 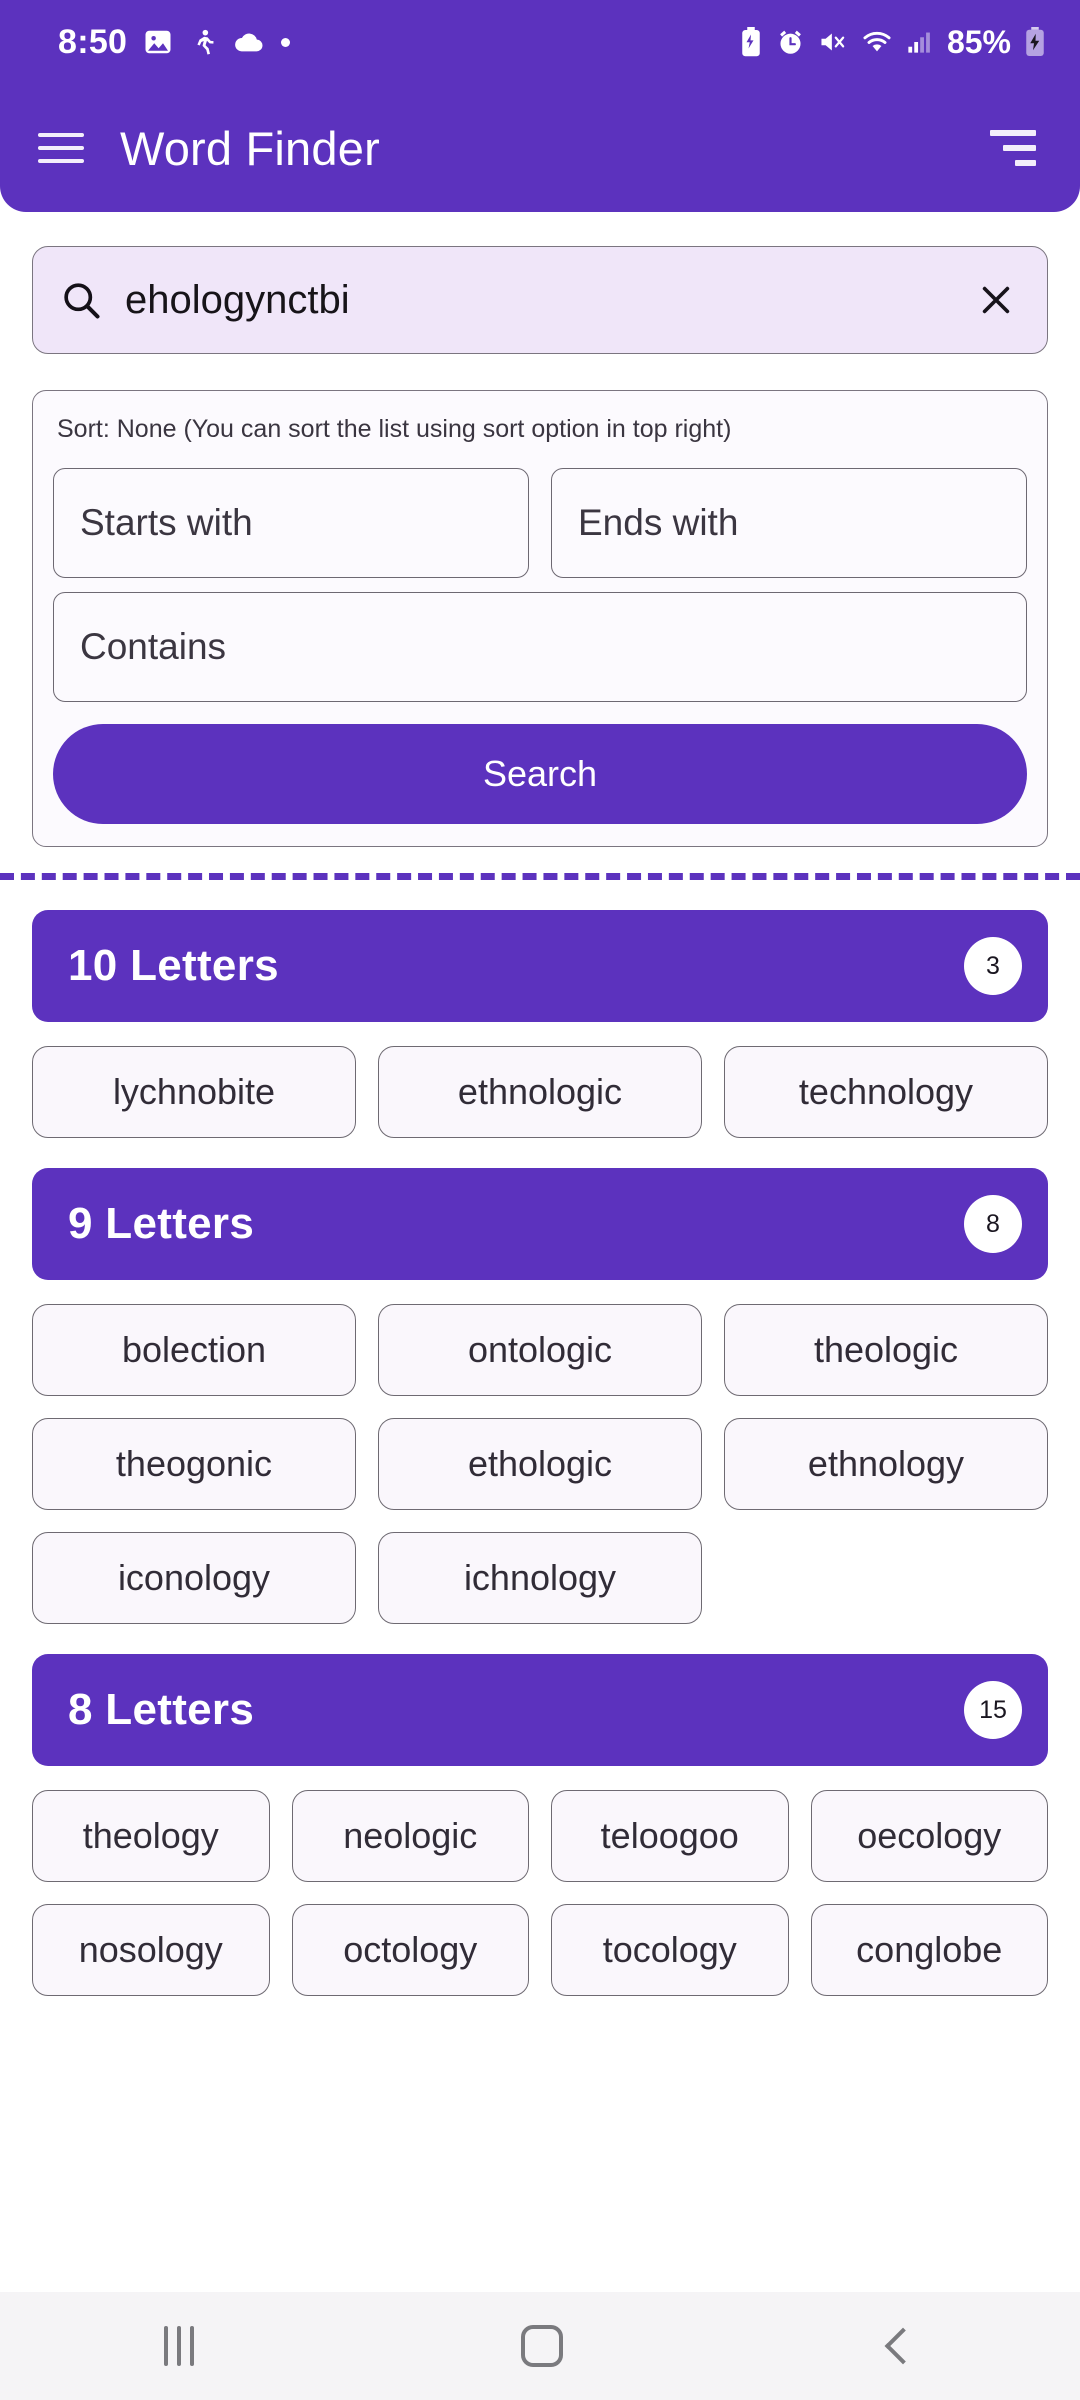 What do you see at coordinates (161, 1709) in the screenshot?
I see `result-group-title: 8 Letters` at bounding box center [161, 1709].